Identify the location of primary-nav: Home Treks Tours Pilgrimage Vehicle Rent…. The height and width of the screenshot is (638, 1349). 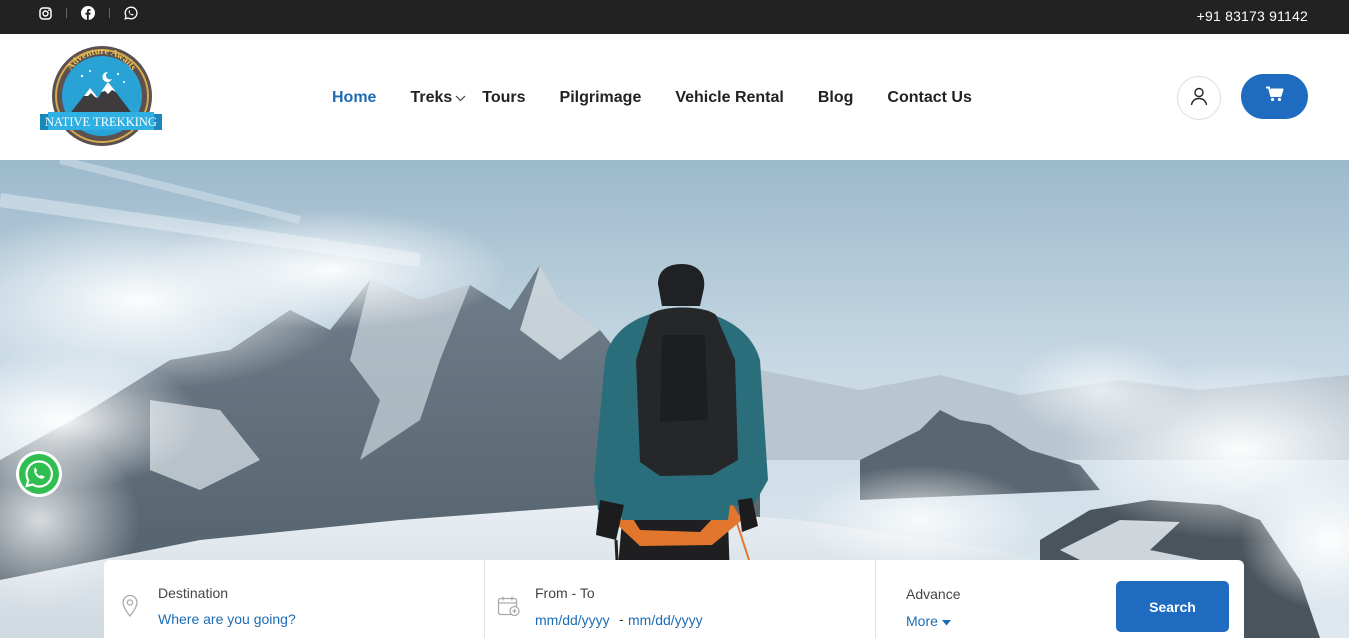
(652, 98).